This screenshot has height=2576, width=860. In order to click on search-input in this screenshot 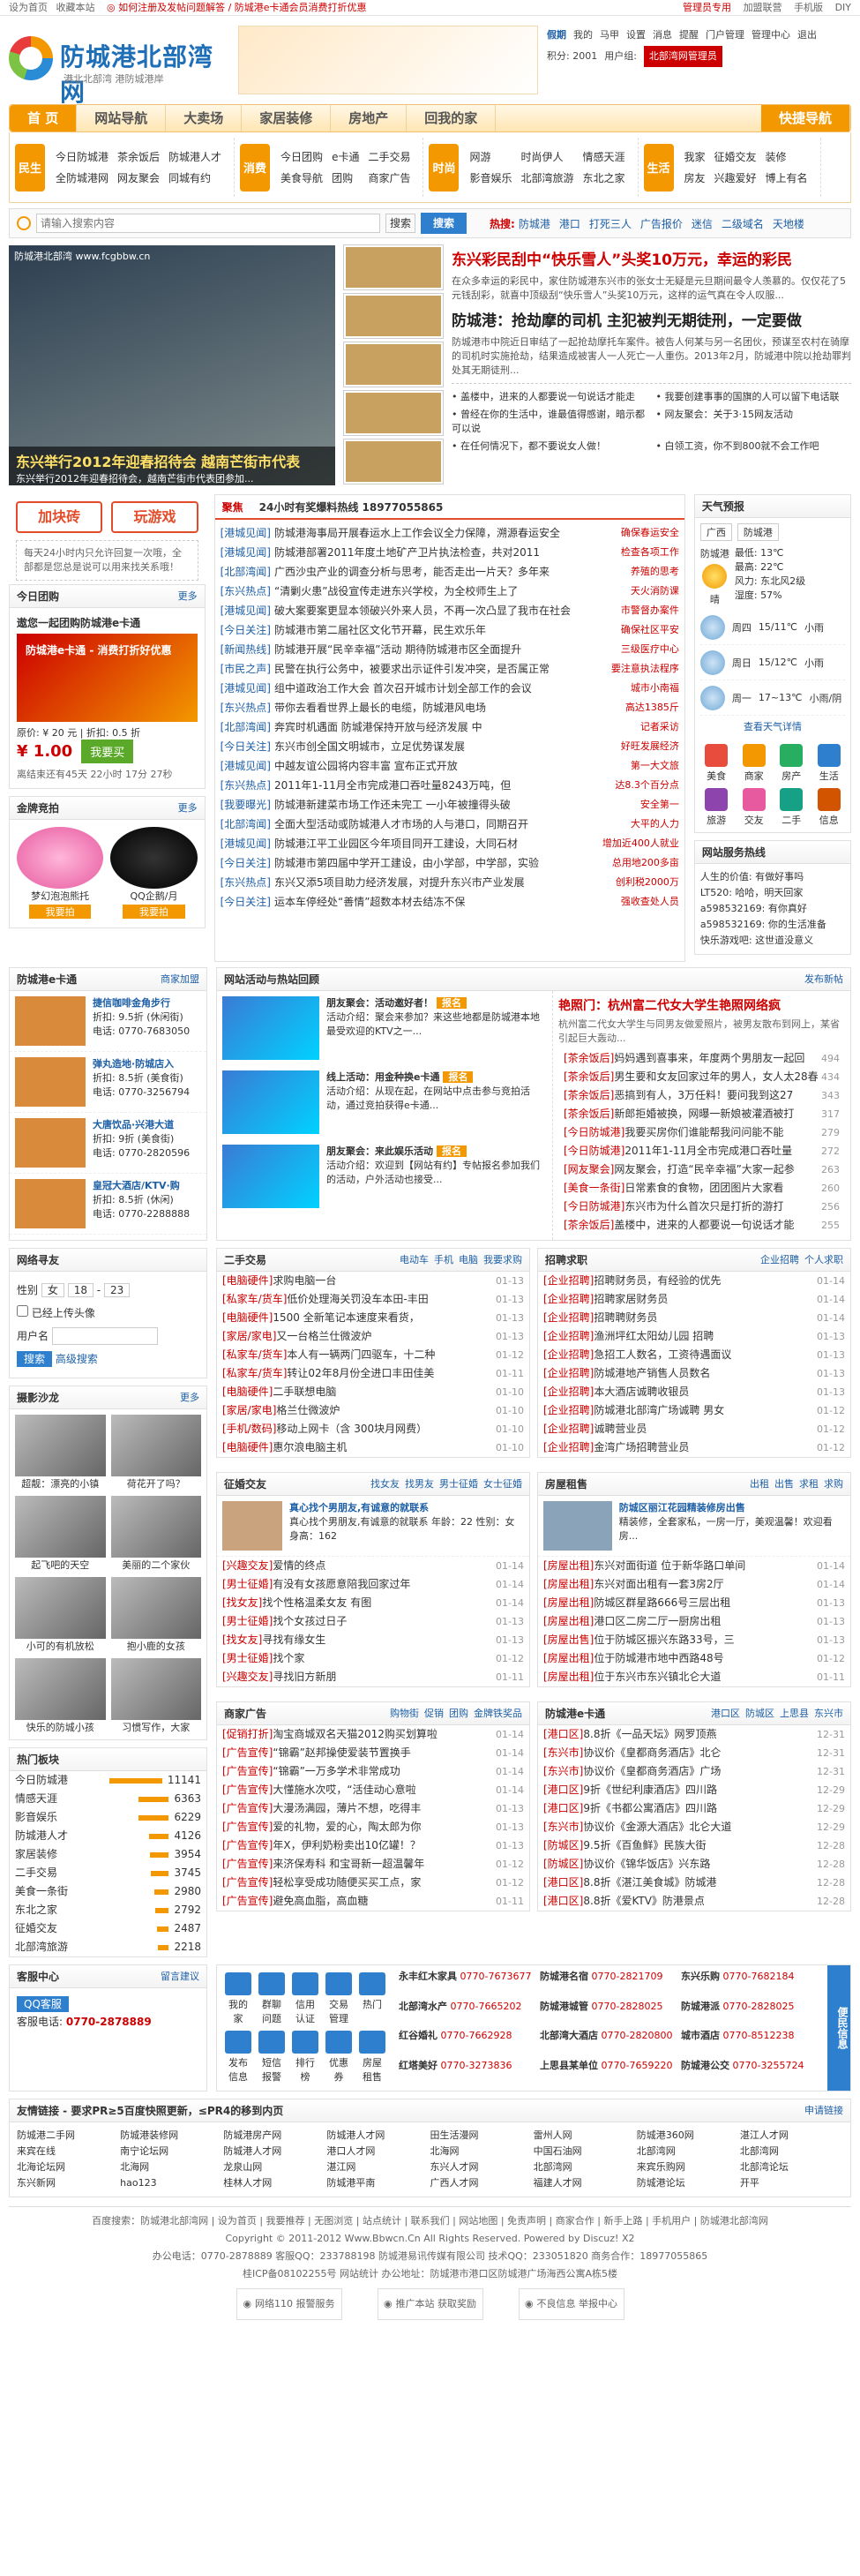, I will do `click(208, 223)`.